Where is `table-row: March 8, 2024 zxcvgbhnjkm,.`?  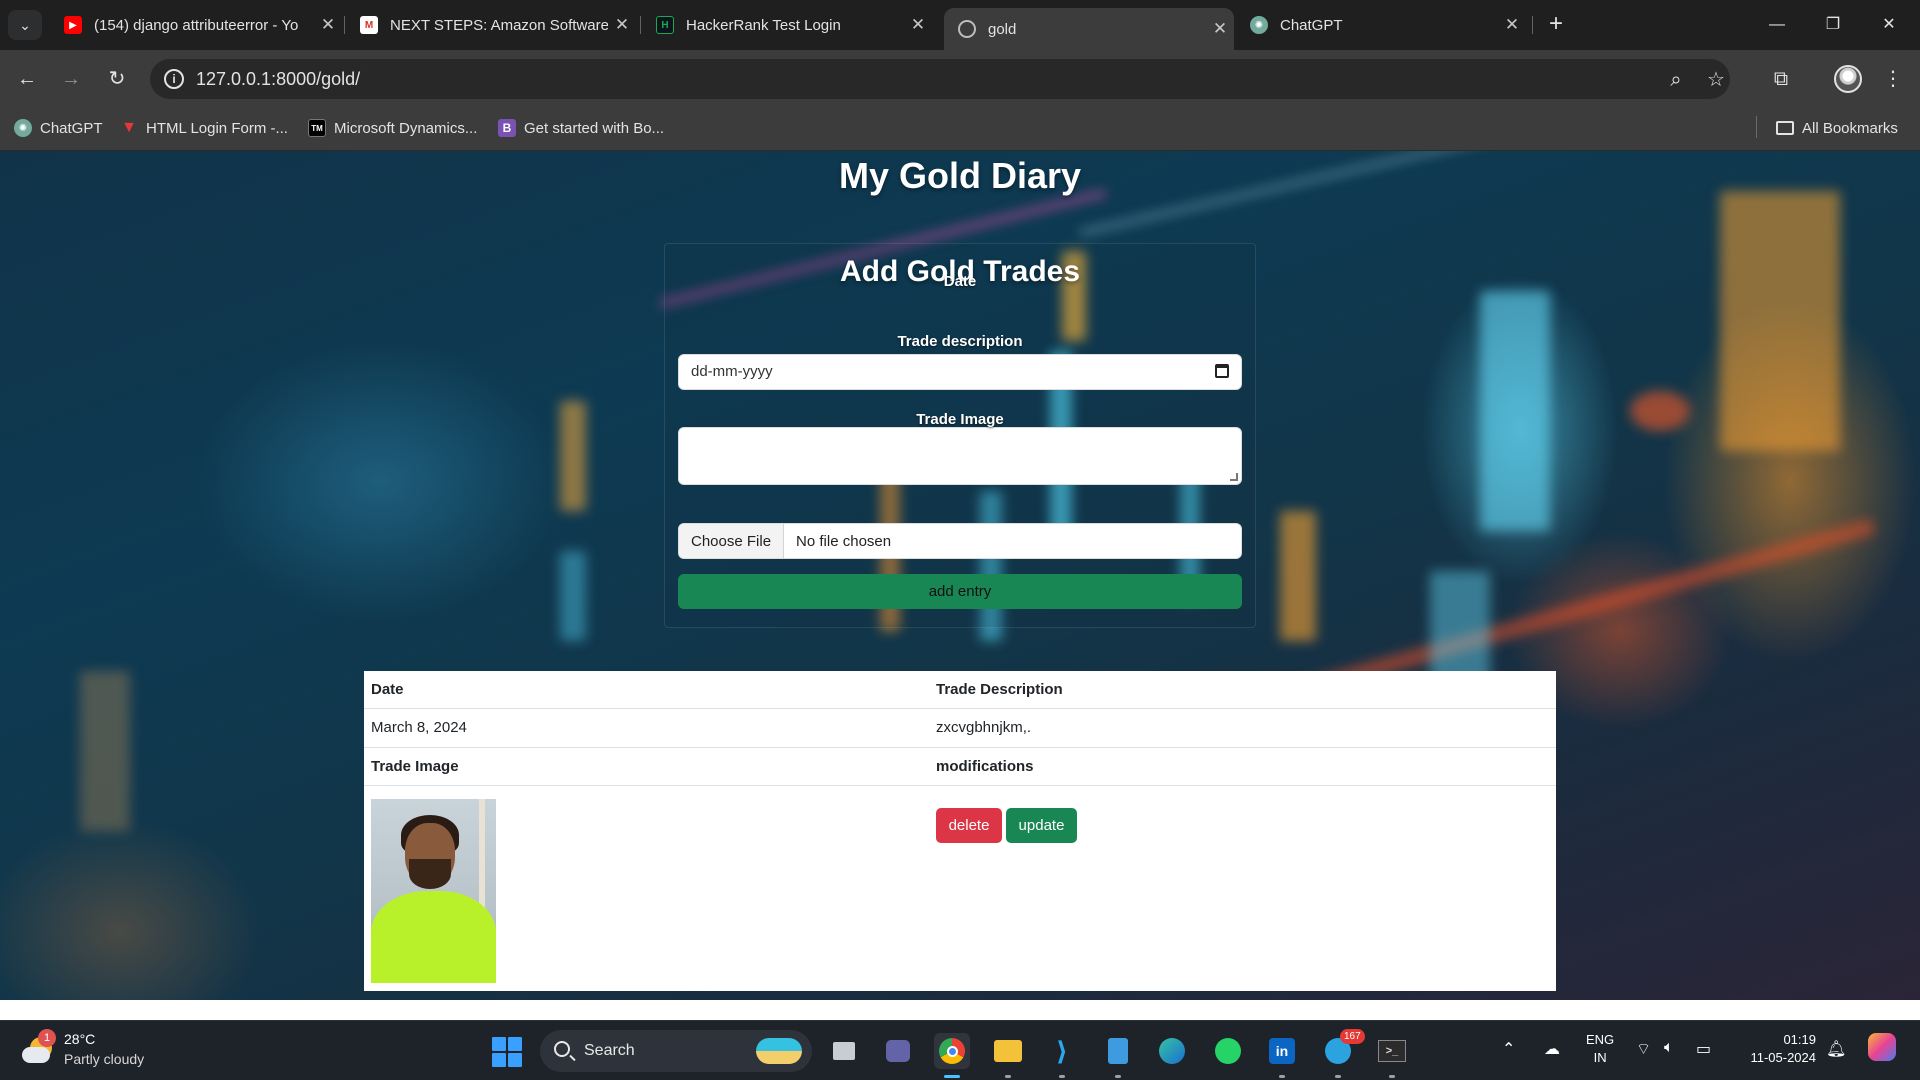 table-row: March 8, 2024 zxcvgbhnjkm,. is located at coordinates (960, 728).